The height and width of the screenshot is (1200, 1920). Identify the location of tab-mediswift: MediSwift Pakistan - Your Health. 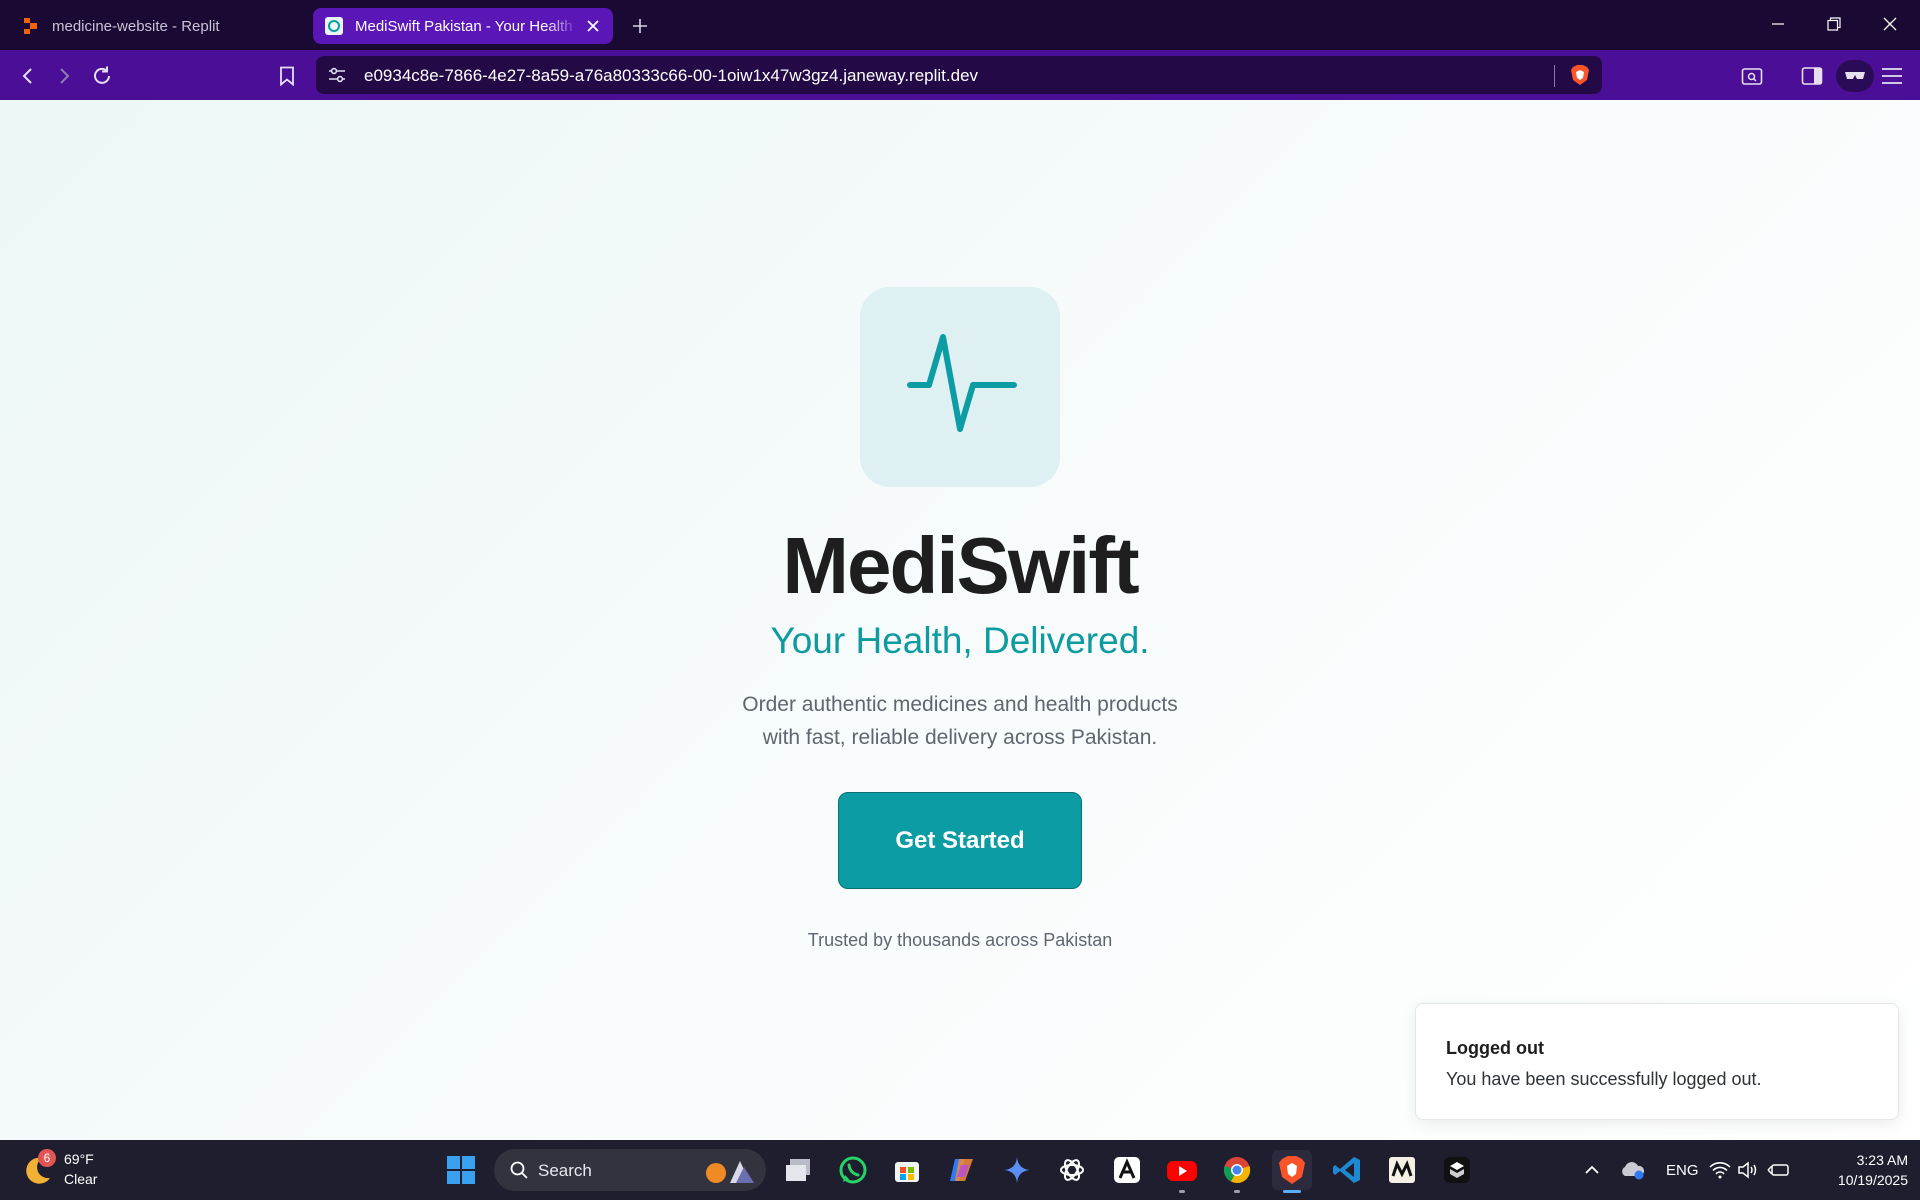
(463, 26).